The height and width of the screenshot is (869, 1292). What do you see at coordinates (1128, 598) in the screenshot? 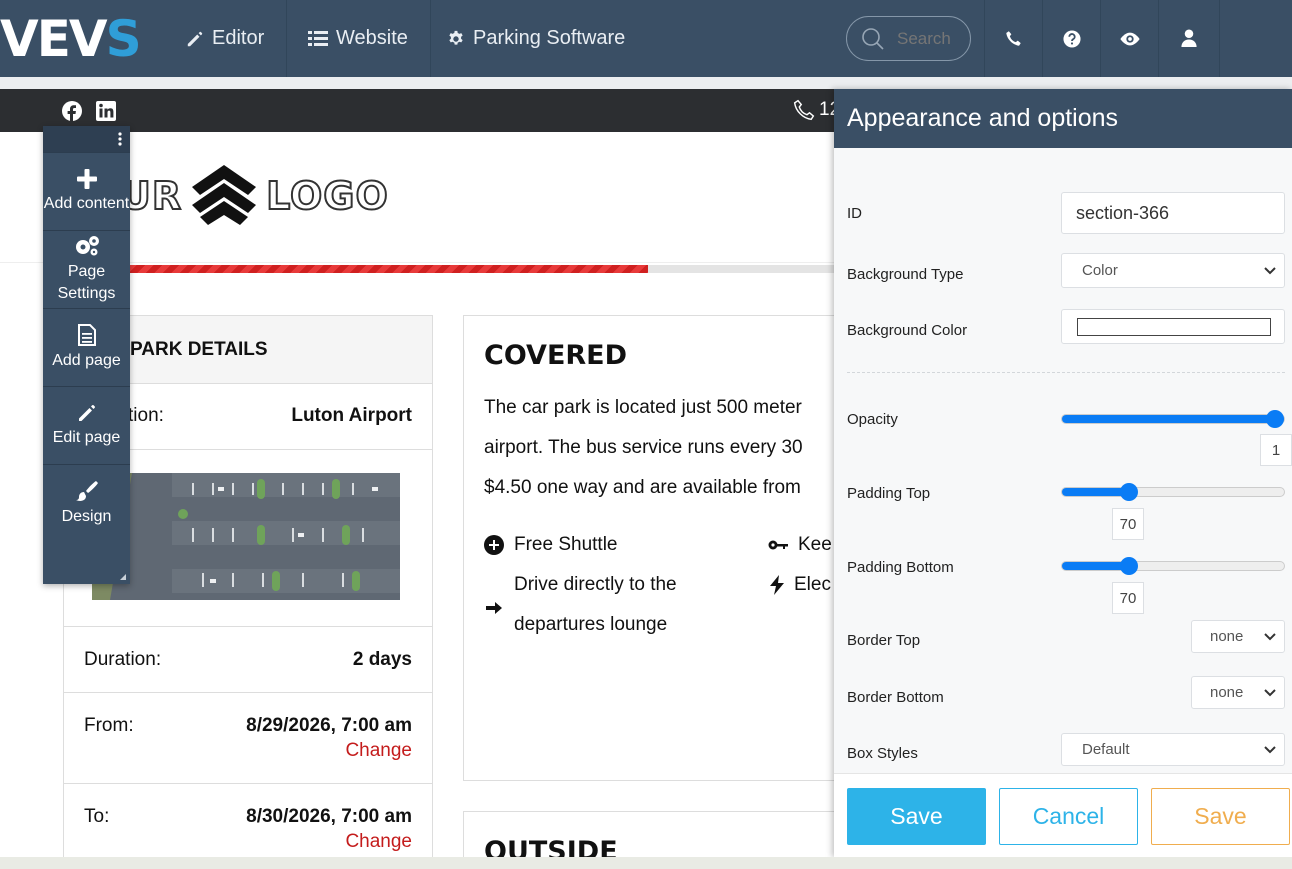
I see `padding-bottom-value: 70` at bounding box center [1128, 598].